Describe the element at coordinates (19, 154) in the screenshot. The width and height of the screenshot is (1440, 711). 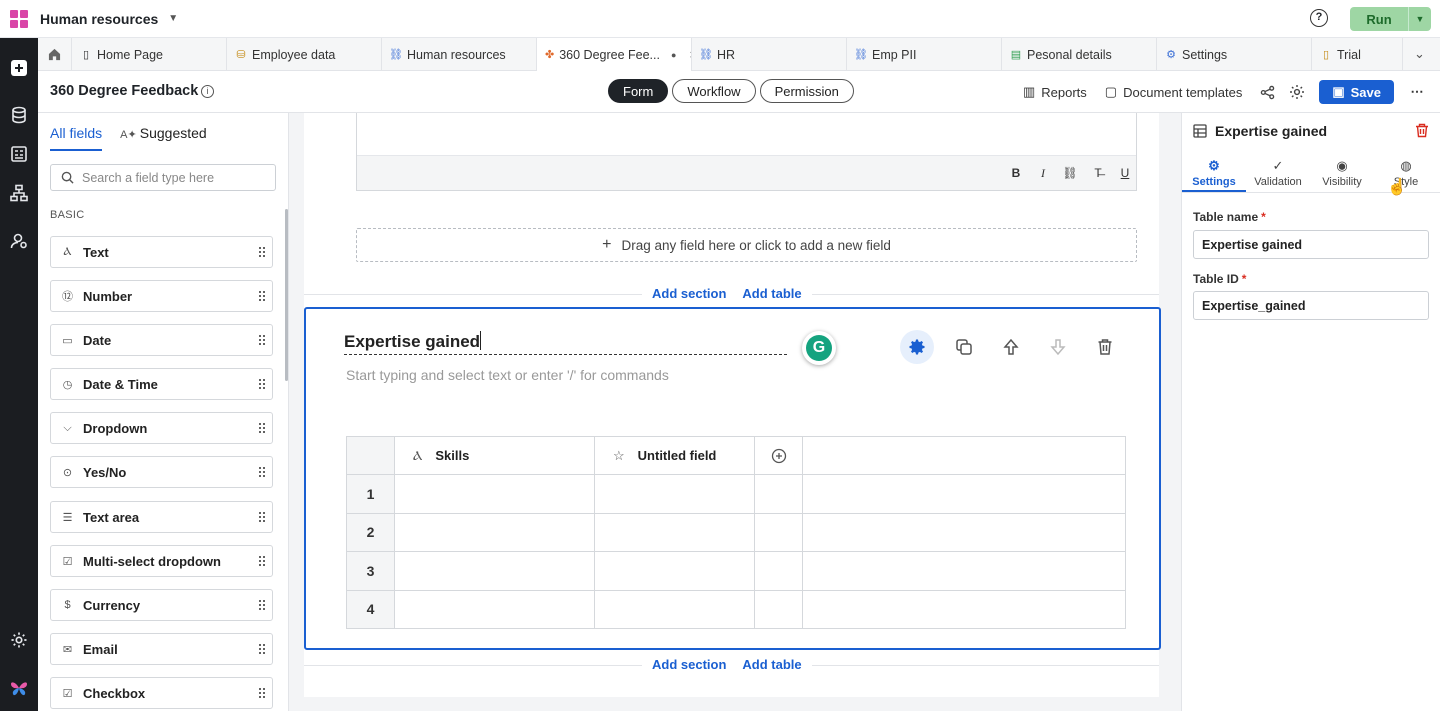
I see `forms-icon` at that location.